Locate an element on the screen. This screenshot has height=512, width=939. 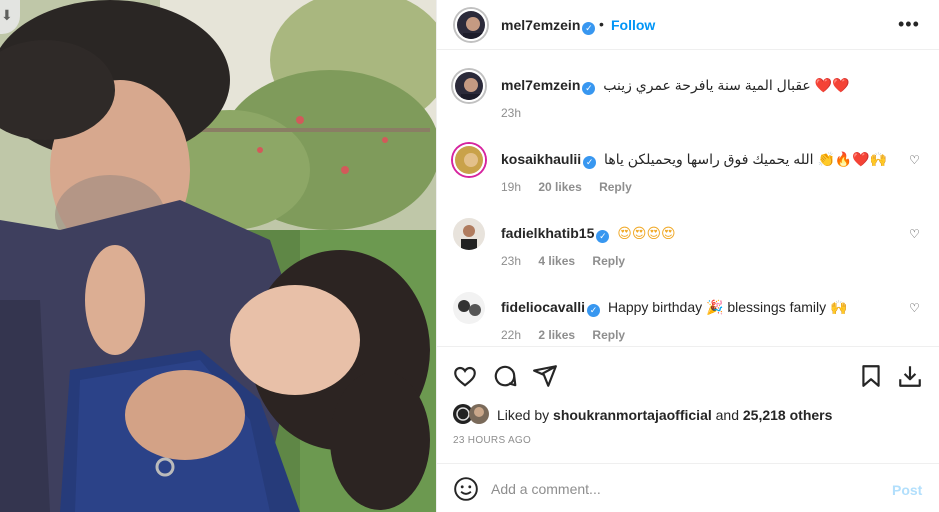
liker-avatar is located at coordinates (479, 414).